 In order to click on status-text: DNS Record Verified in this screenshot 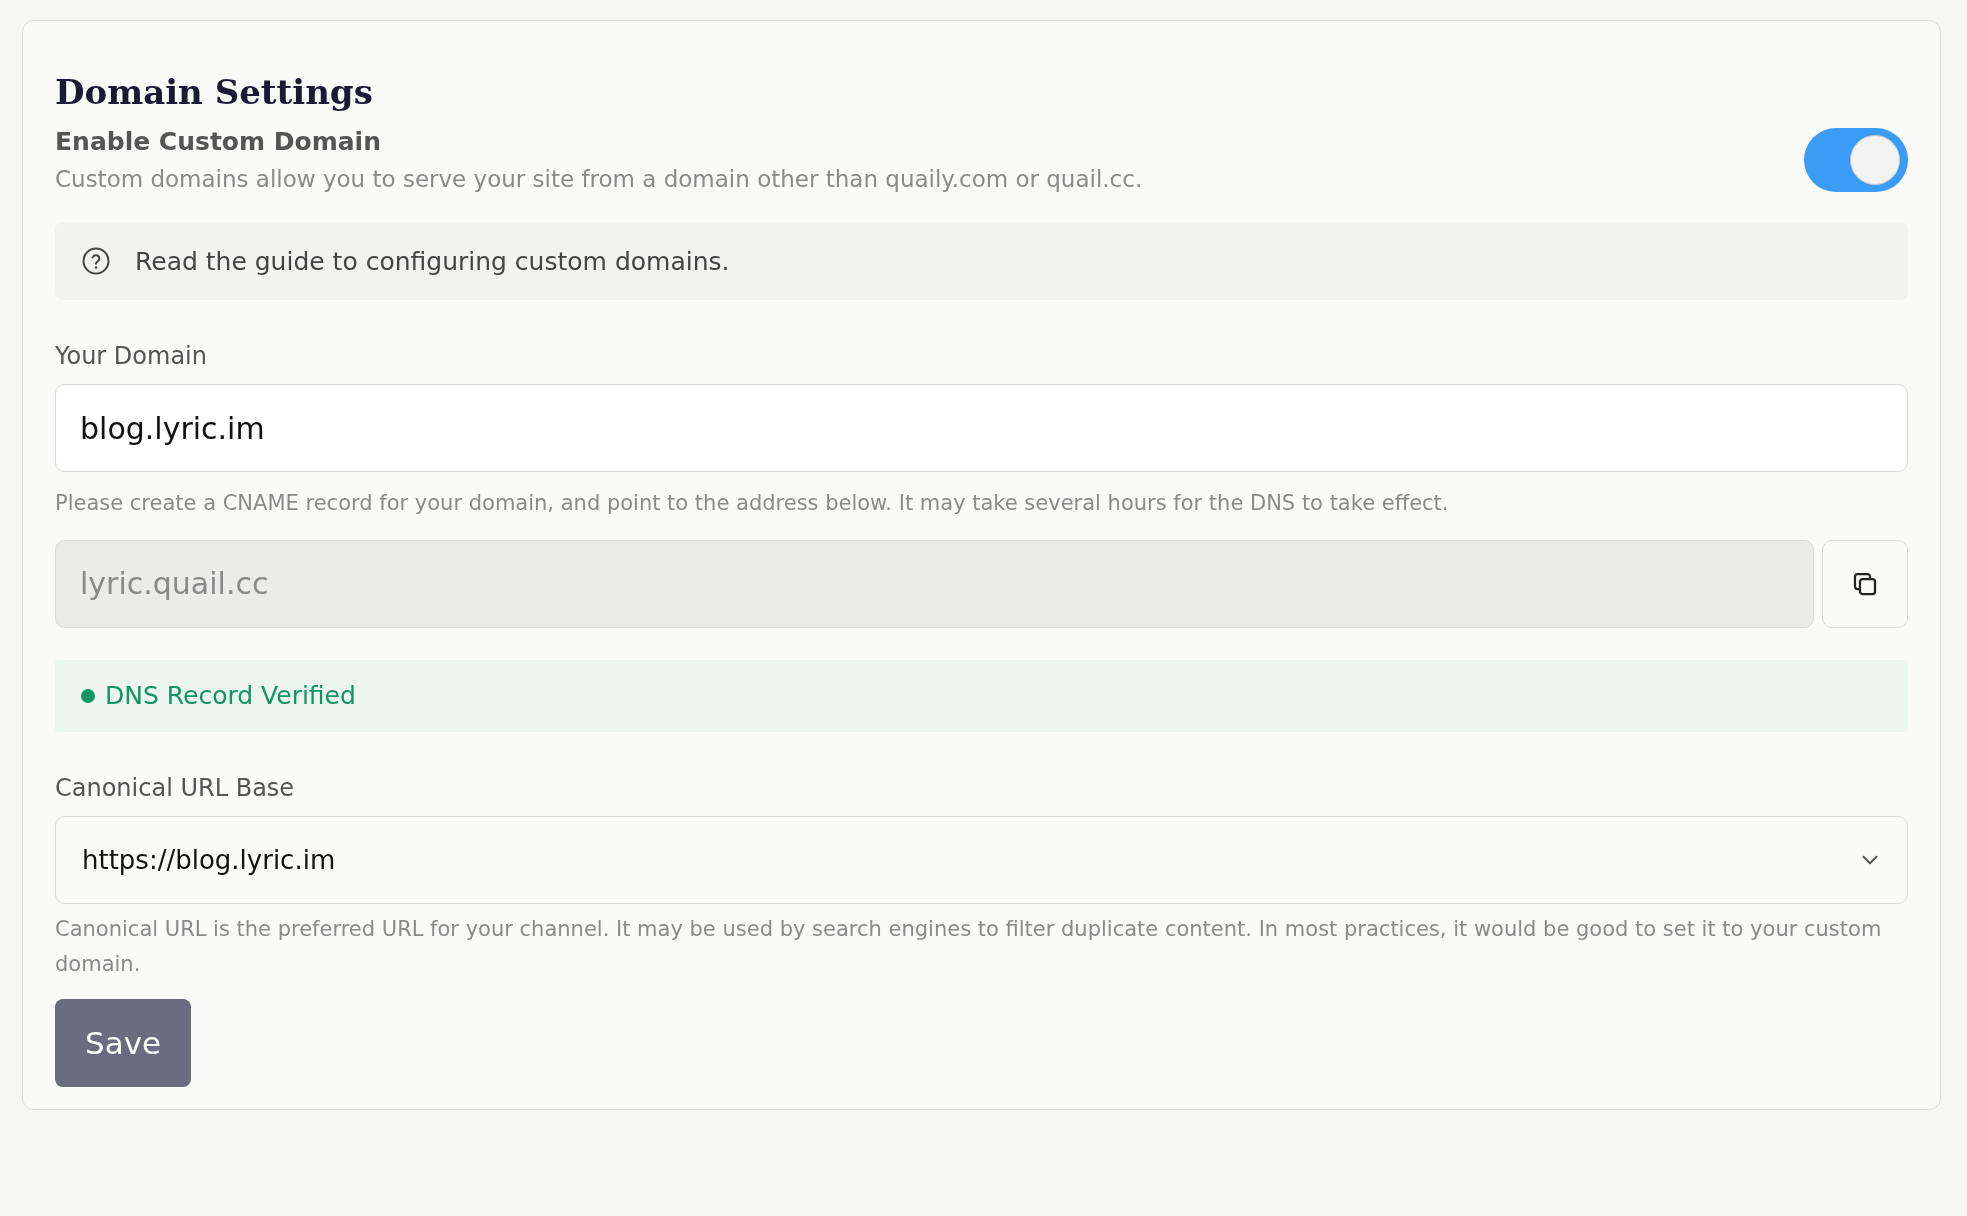, I will do `click(230, 696)`.